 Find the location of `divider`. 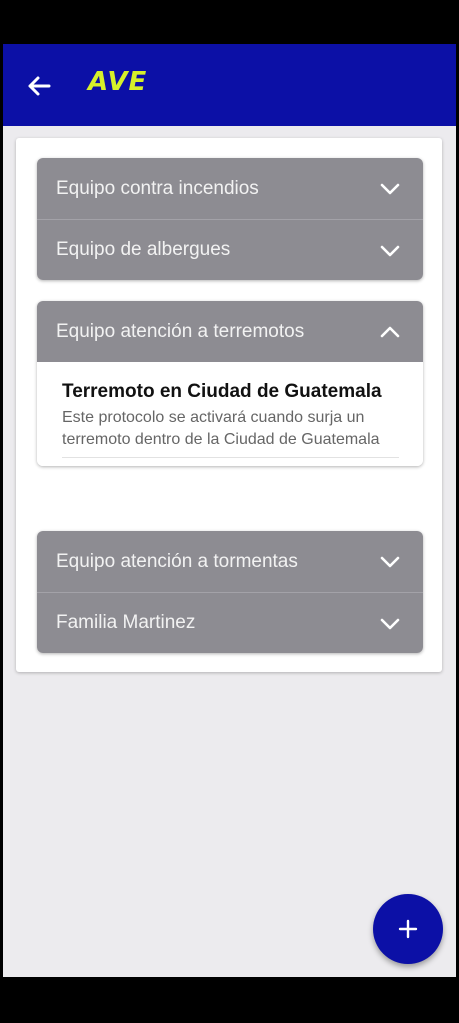

divider is located at coordinates (230, 457).